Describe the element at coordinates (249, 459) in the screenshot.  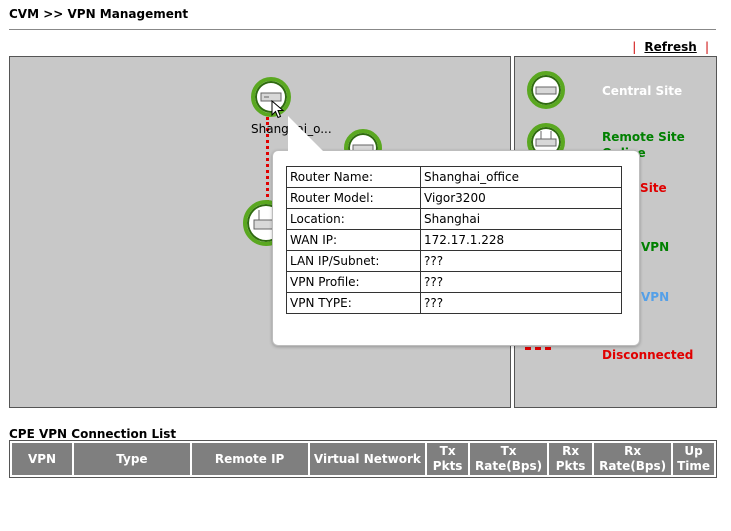
I see `column-header-remote-ip: Remote IP` at that location.